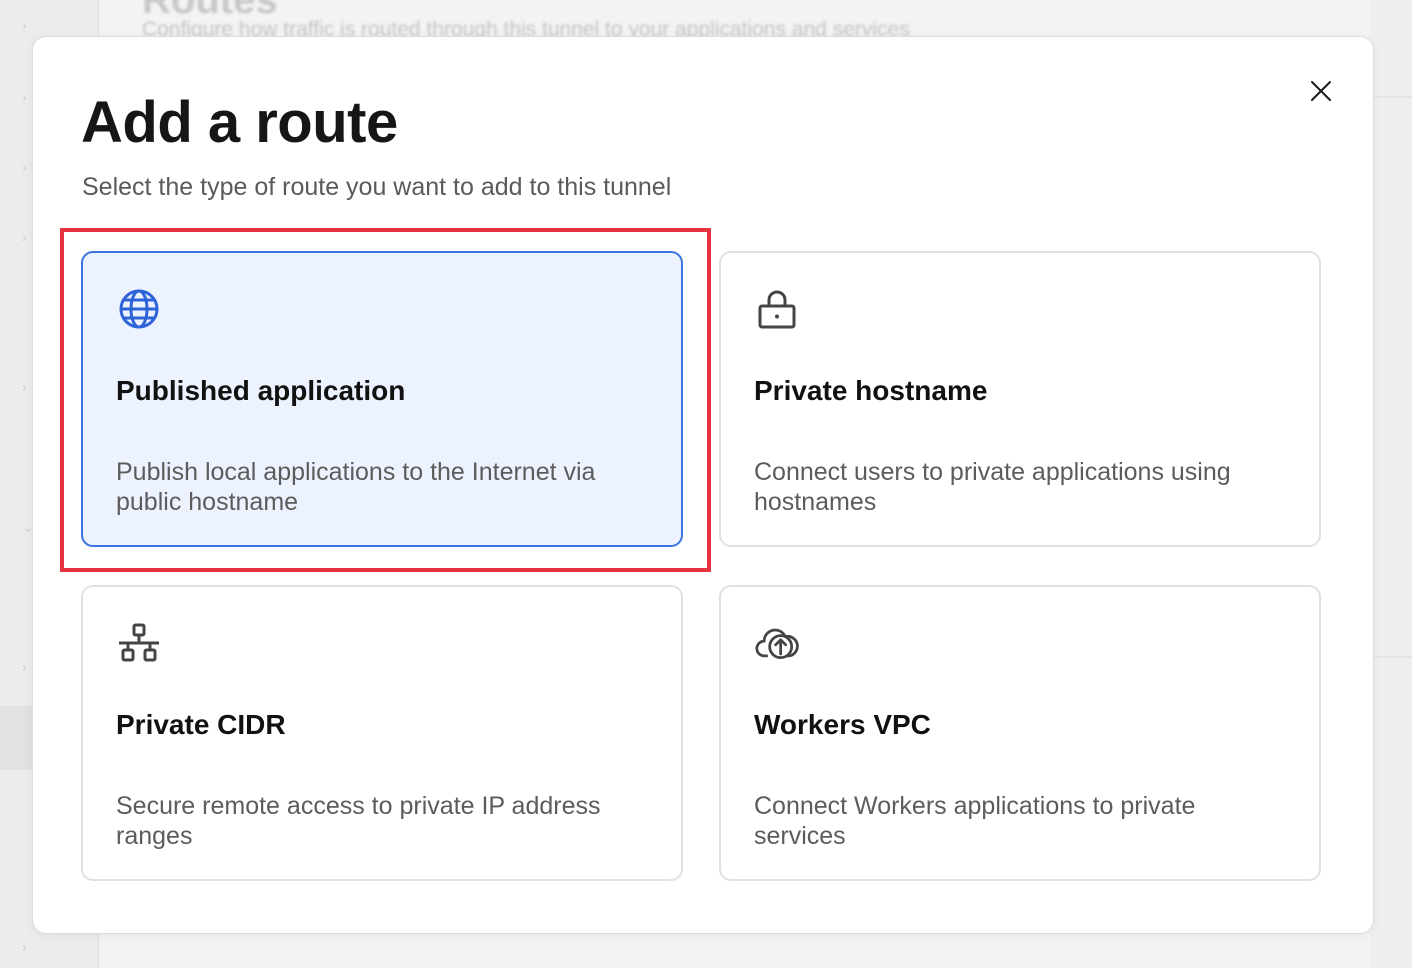  What do you see at coordinates (1391, 484) in the screenshot?
I see `background-card-edge` at bounding box center [1391, 484].